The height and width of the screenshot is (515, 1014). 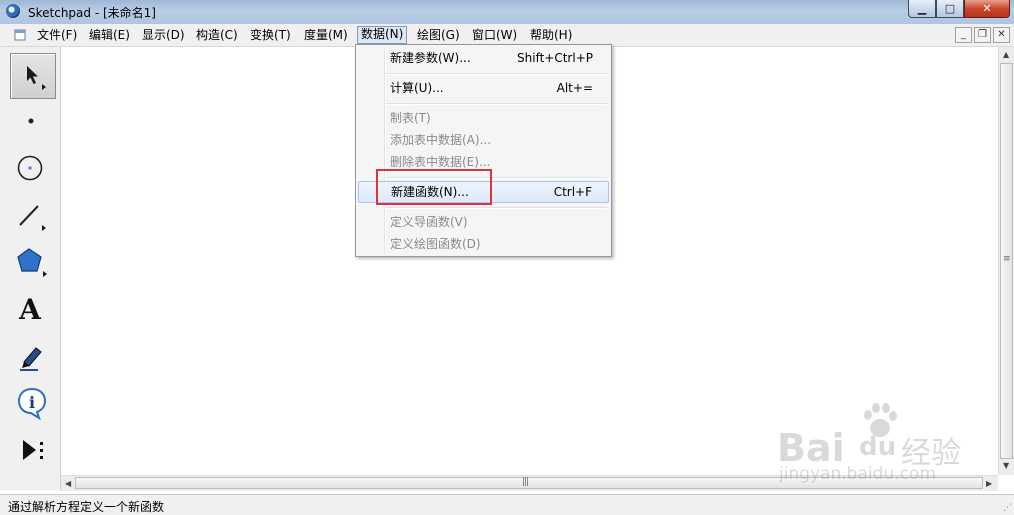 I want to click on information-tool-icon: i, so click(x=32, y=403).